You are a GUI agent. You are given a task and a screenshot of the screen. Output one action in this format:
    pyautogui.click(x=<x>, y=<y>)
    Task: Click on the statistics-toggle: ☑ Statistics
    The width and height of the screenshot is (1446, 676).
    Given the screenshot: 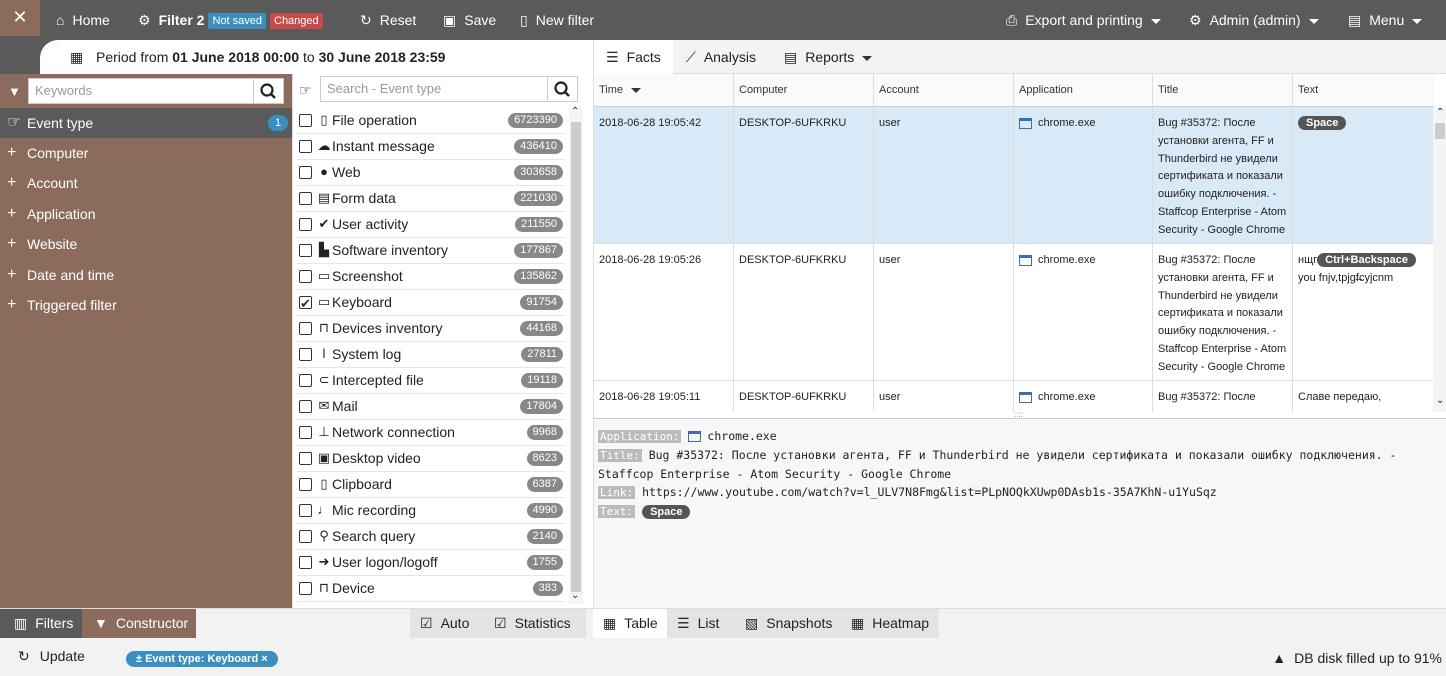 What is the action you would take?
    pyautogui.click(x=535, y=624)
    